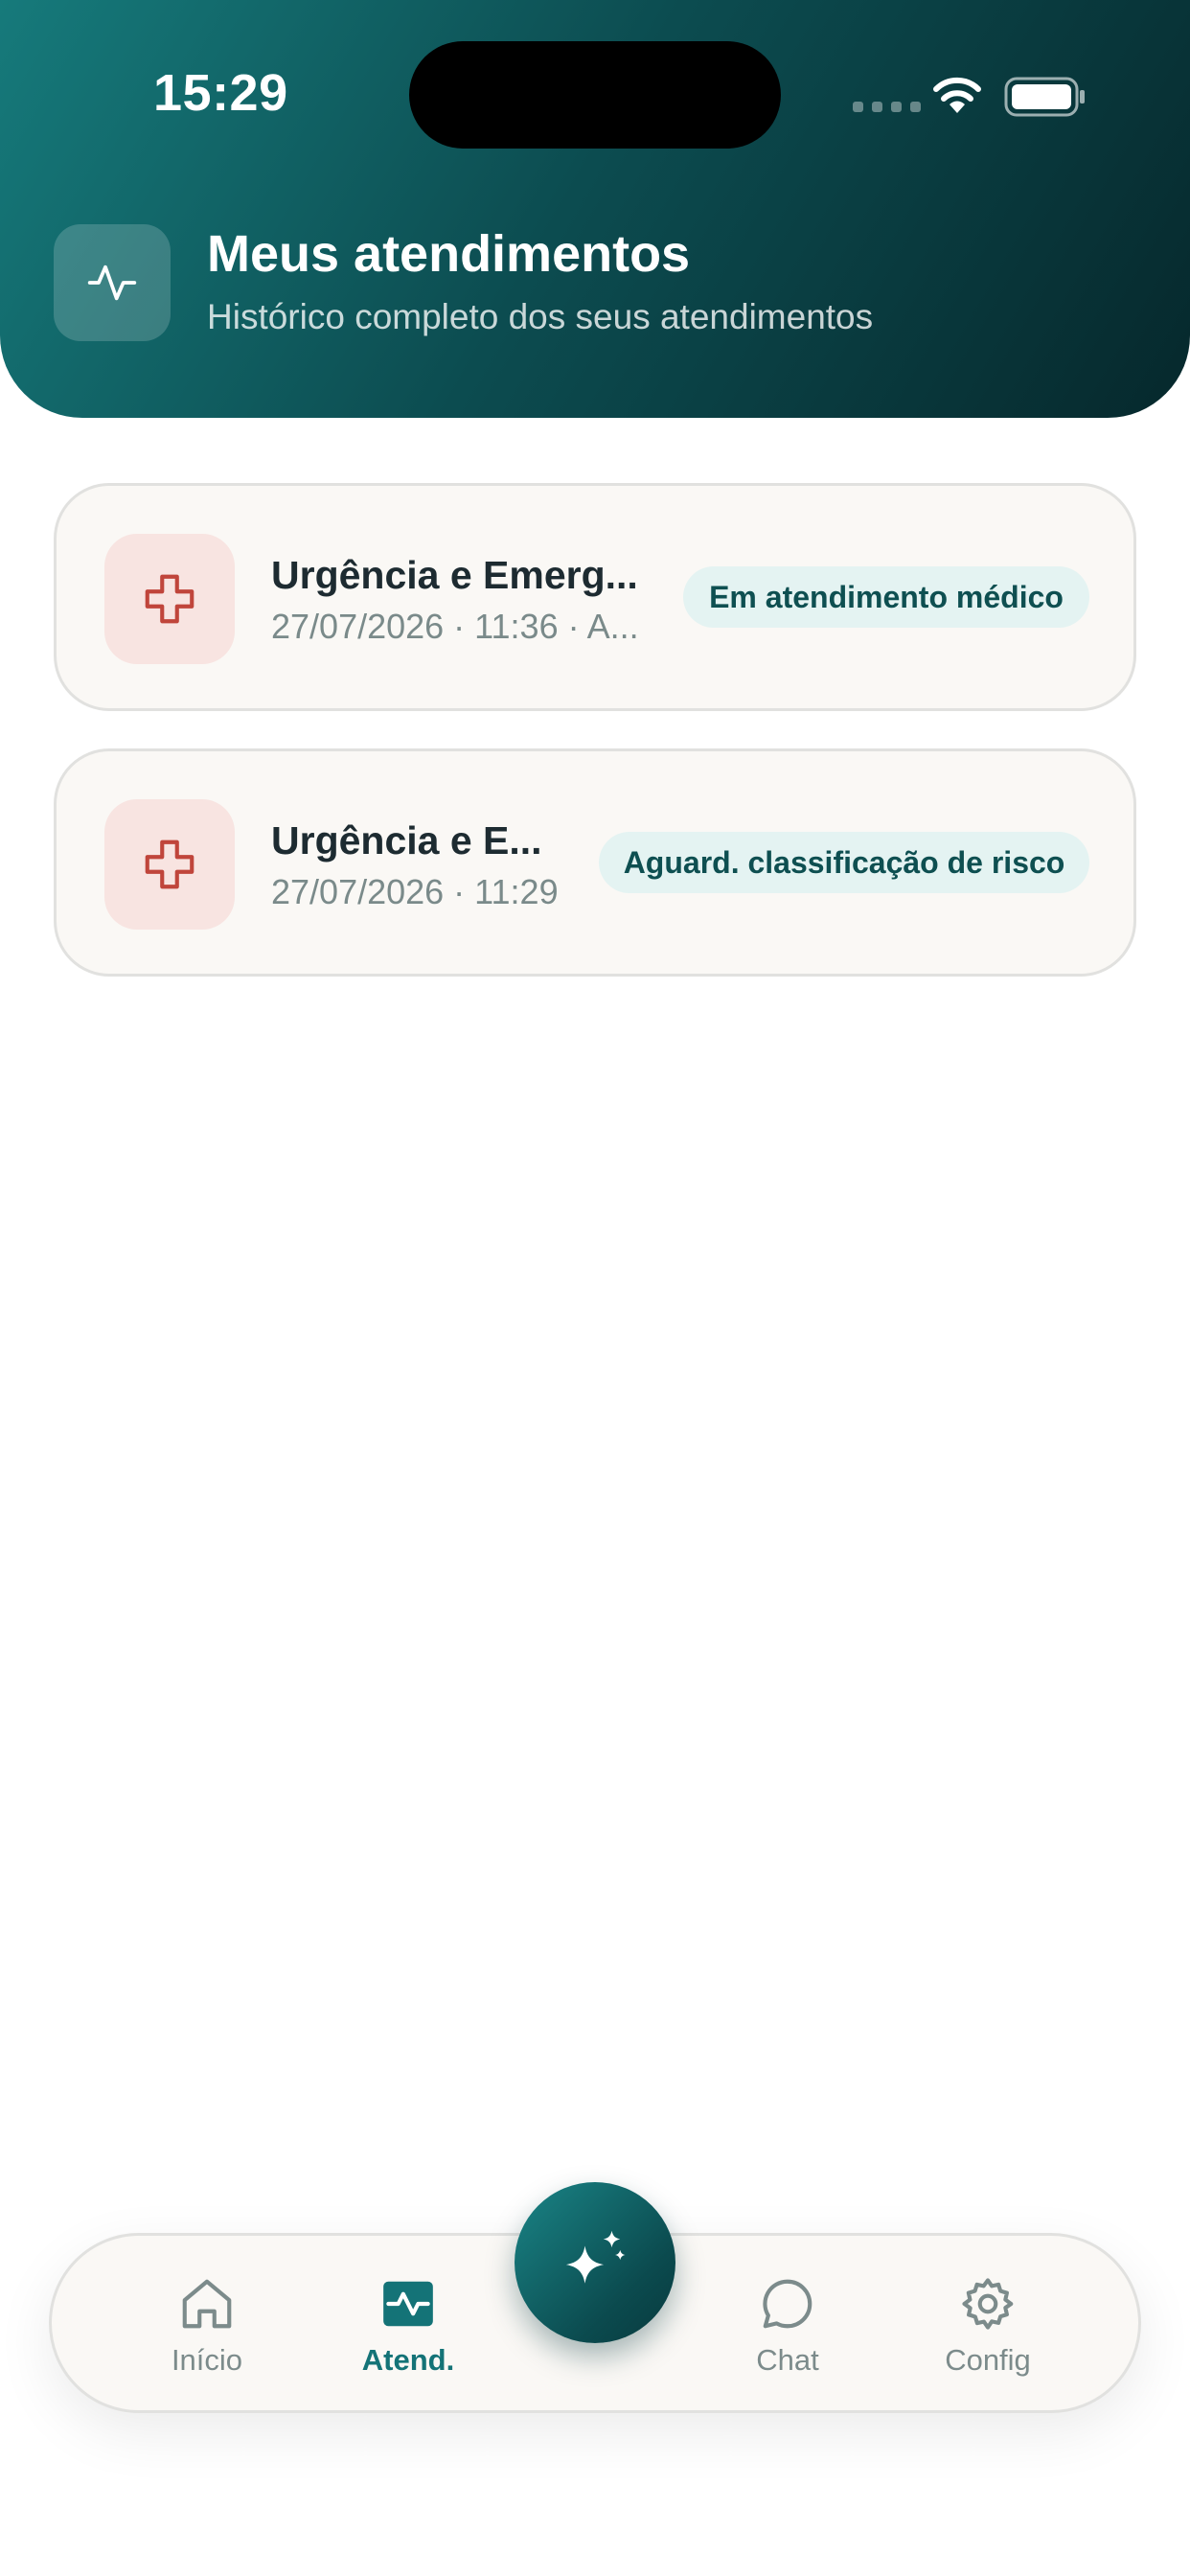  What do you see at coordinates (449, 254) in the screenshot?
I see `page-title: Meus atendimentos` at bounding box center [449, 254].